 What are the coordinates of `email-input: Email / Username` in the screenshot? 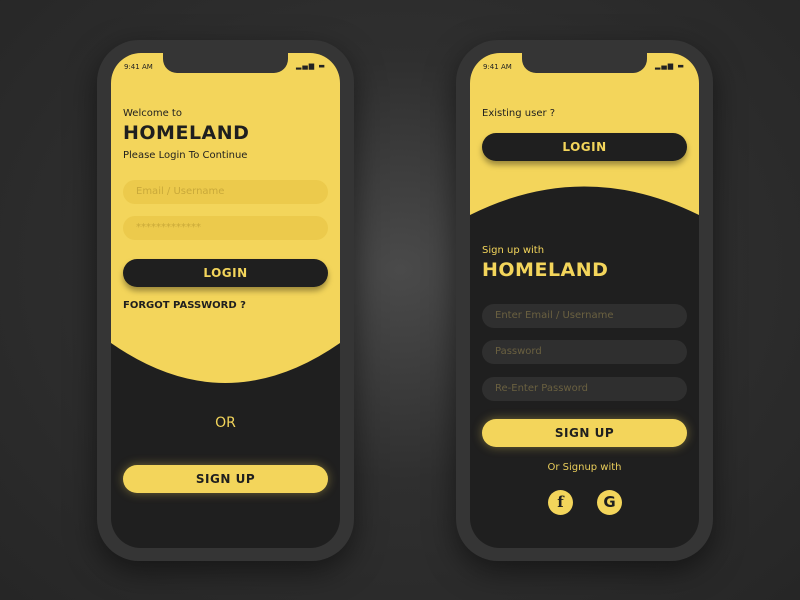 It's located at (225, 192).